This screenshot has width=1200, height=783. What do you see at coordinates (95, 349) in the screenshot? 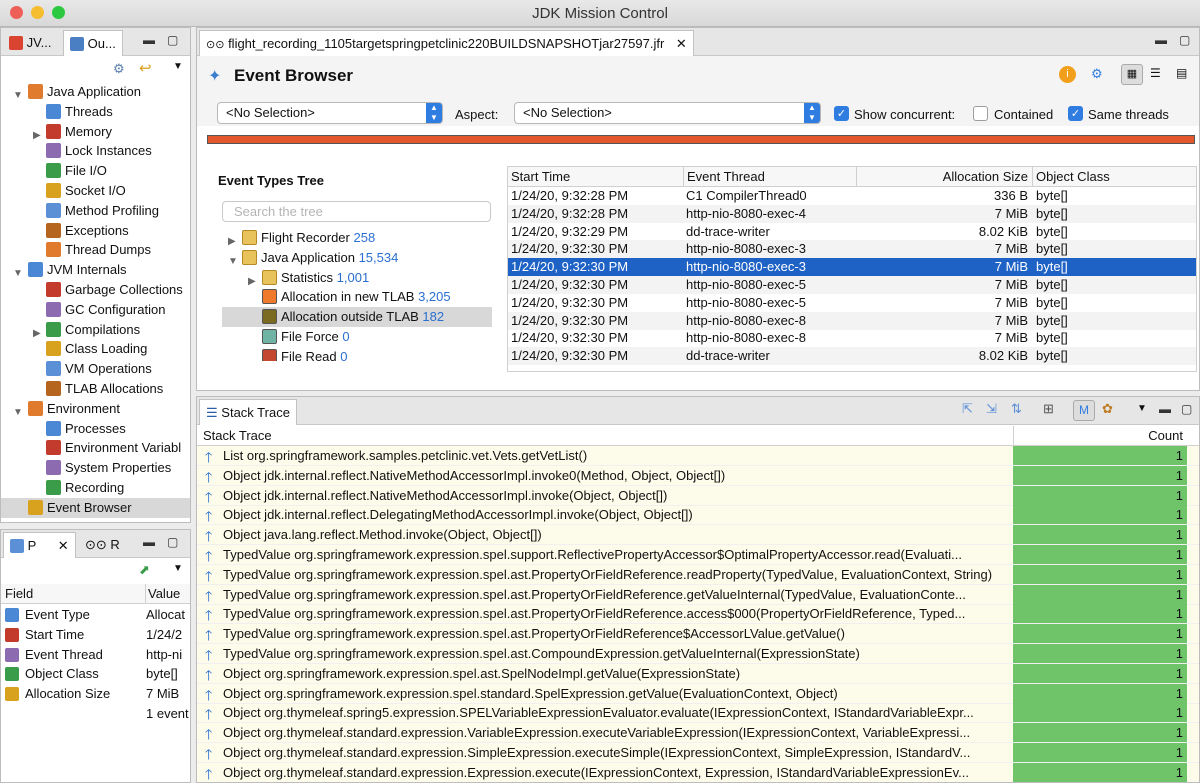
I see `sidebar-item: Class Loading` at bounding box center [95, 349].